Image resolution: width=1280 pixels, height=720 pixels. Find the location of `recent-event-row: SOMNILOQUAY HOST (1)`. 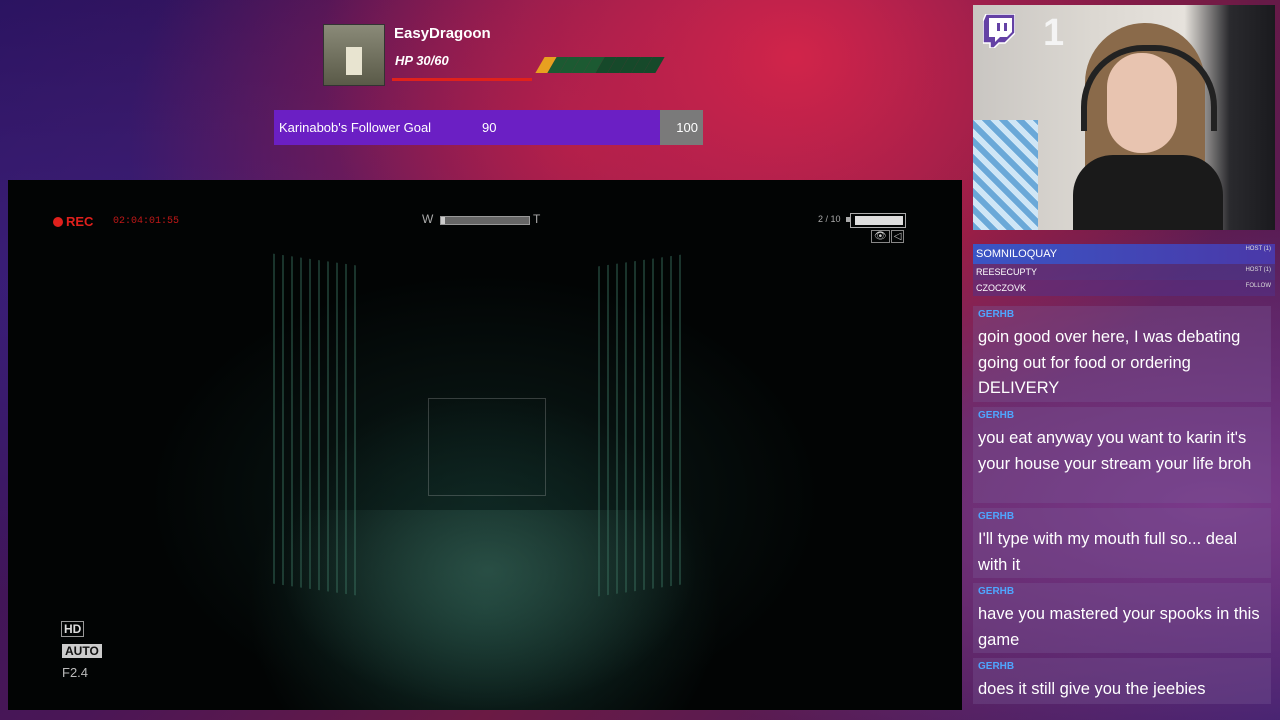

recent-event-row: SOMNILOQUAY HOST (1) is located at coordinates (1124, 254).